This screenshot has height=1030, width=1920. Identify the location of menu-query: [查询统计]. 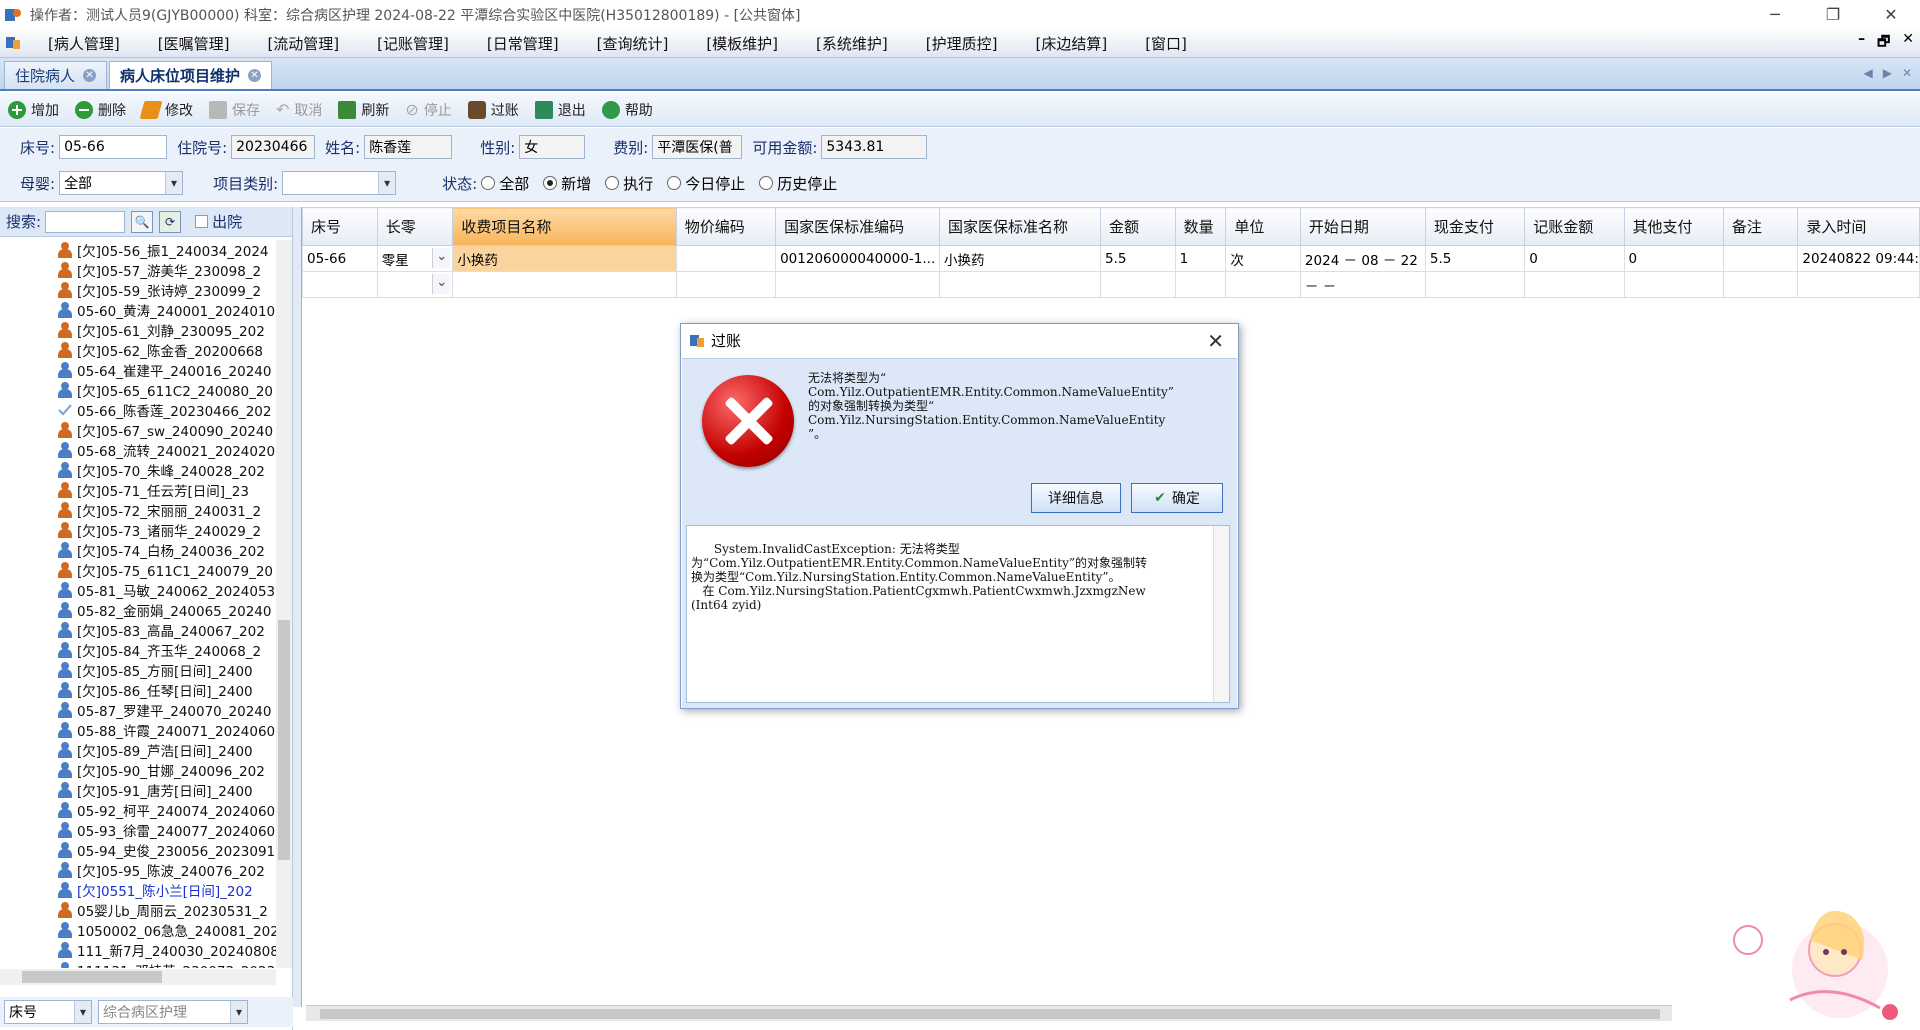
(630, 43).